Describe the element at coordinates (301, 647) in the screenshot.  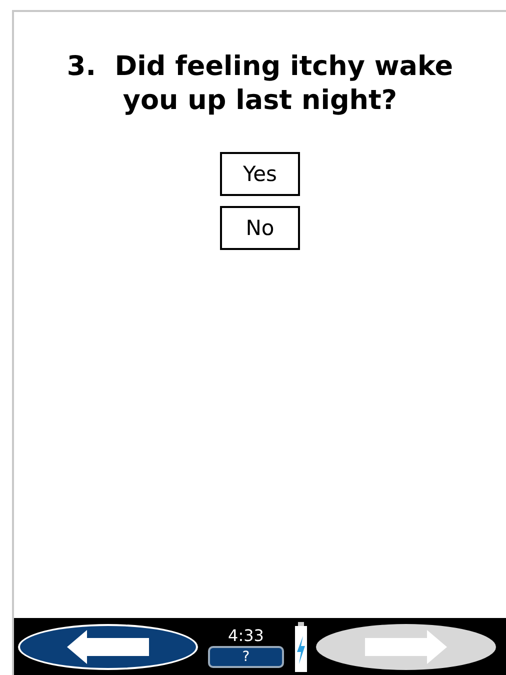
I see `battery-charging-icon` at that location.